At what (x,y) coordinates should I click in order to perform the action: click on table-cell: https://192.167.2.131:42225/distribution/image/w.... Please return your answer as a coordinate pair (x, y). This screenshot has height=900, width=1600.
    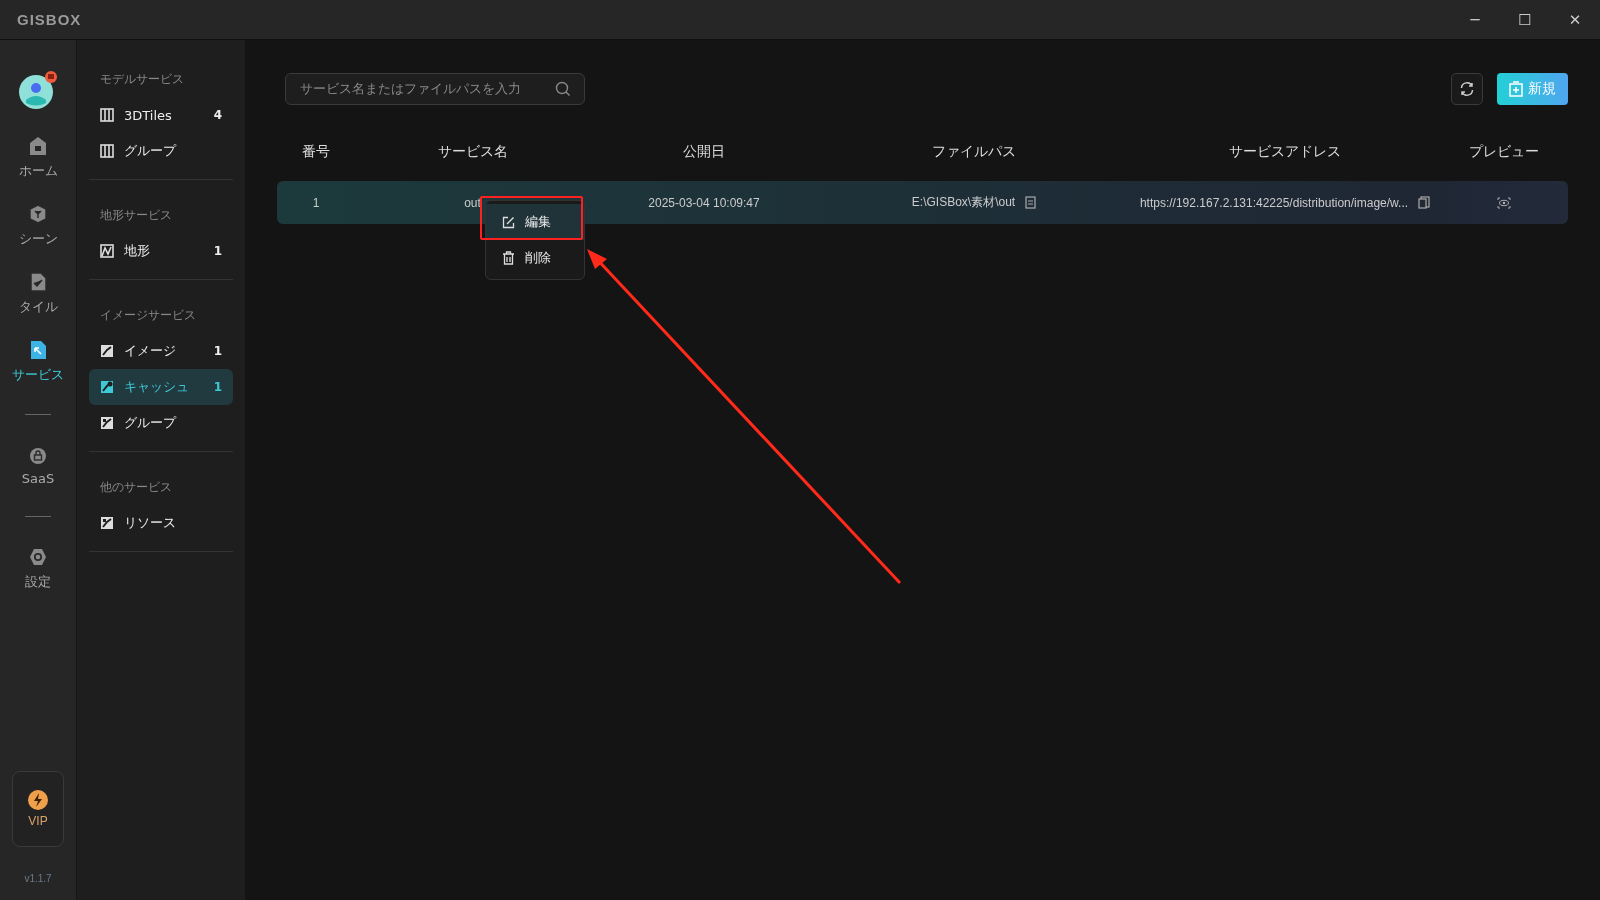
    Looking at the image, I should click on (1274, 202).